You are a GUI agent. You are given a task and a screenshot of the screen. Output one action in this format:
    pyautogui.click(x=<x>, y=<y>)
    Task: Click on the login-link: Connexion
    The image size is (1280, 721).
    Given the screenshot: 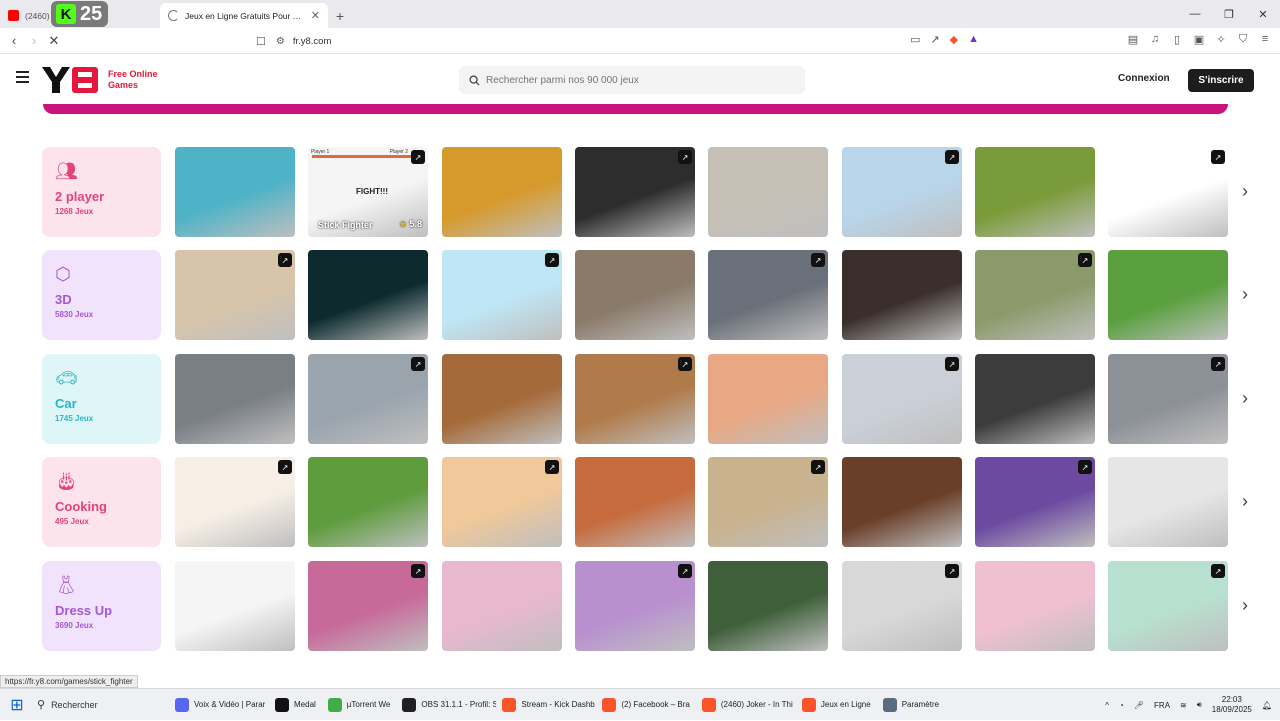 What is the action you would take?
    pyautogui.click(x=1144, y=78)
    